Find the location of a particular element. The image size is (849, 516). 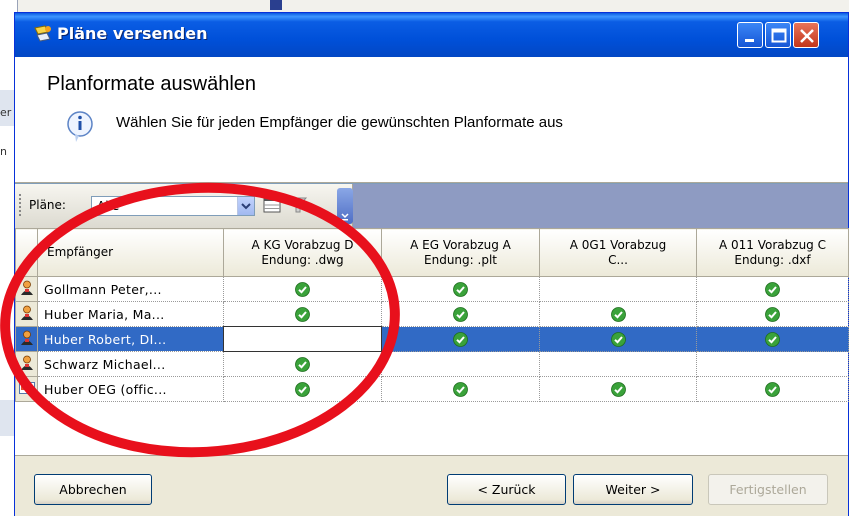

column-header-format: A EG Vorabzug A Endung: .plt is located at coordinates (460, 252).